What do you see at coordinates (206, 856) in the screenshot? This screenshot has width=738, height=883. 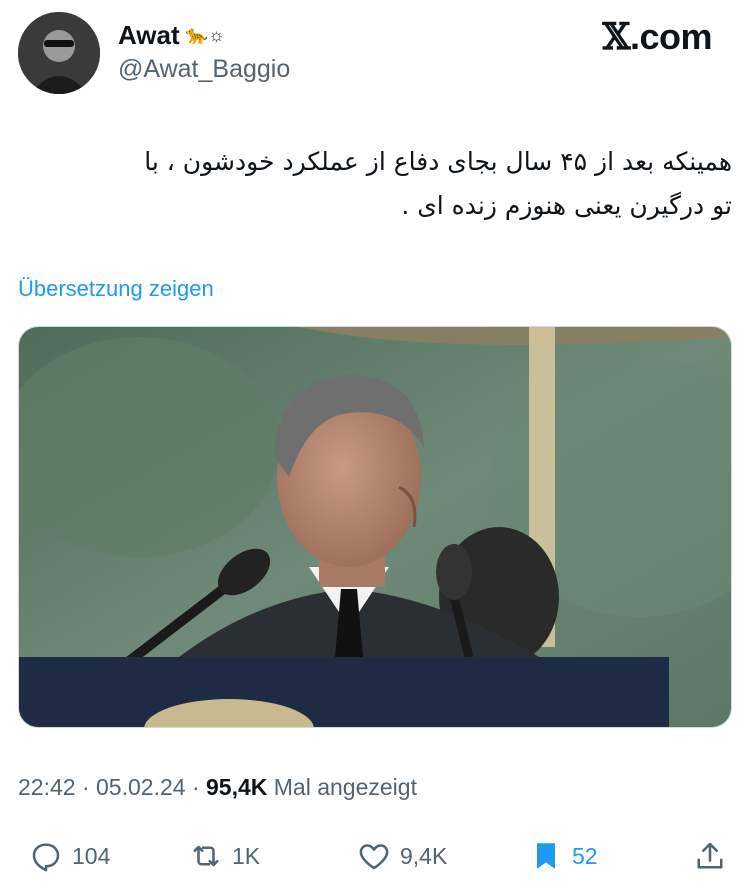 I see `retweet-icon` at bounding box center [206, 856].